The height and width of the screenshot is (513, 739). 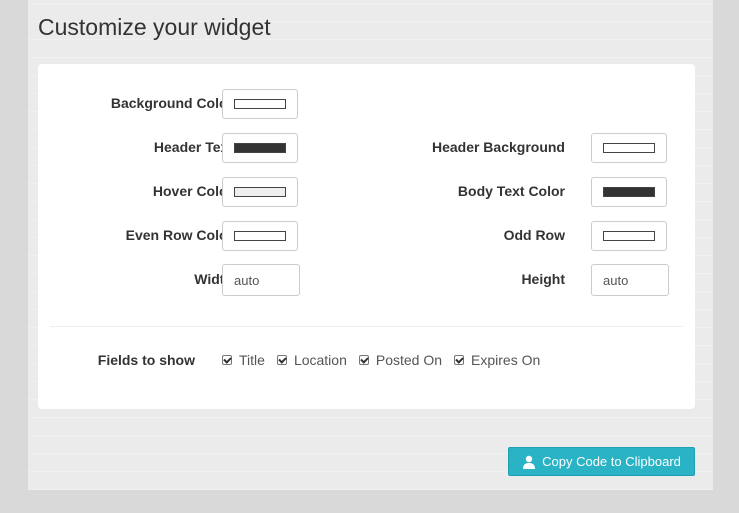 What do you see at coordinates (227, 360) in the screenshot?
I see `title-checkbox` at bounding box center [227, 360].